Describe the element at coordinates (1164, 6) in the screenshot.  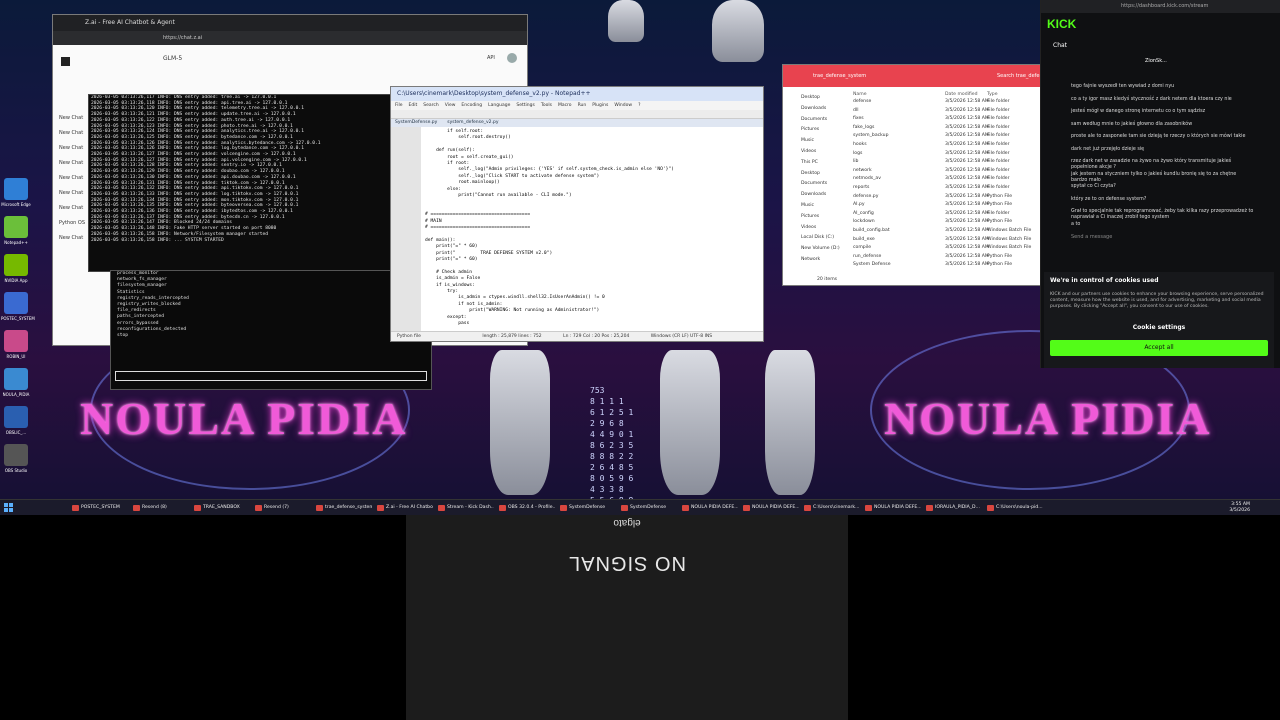
I see `kick-url: https://dashboard.kick.com/stream` at that location.